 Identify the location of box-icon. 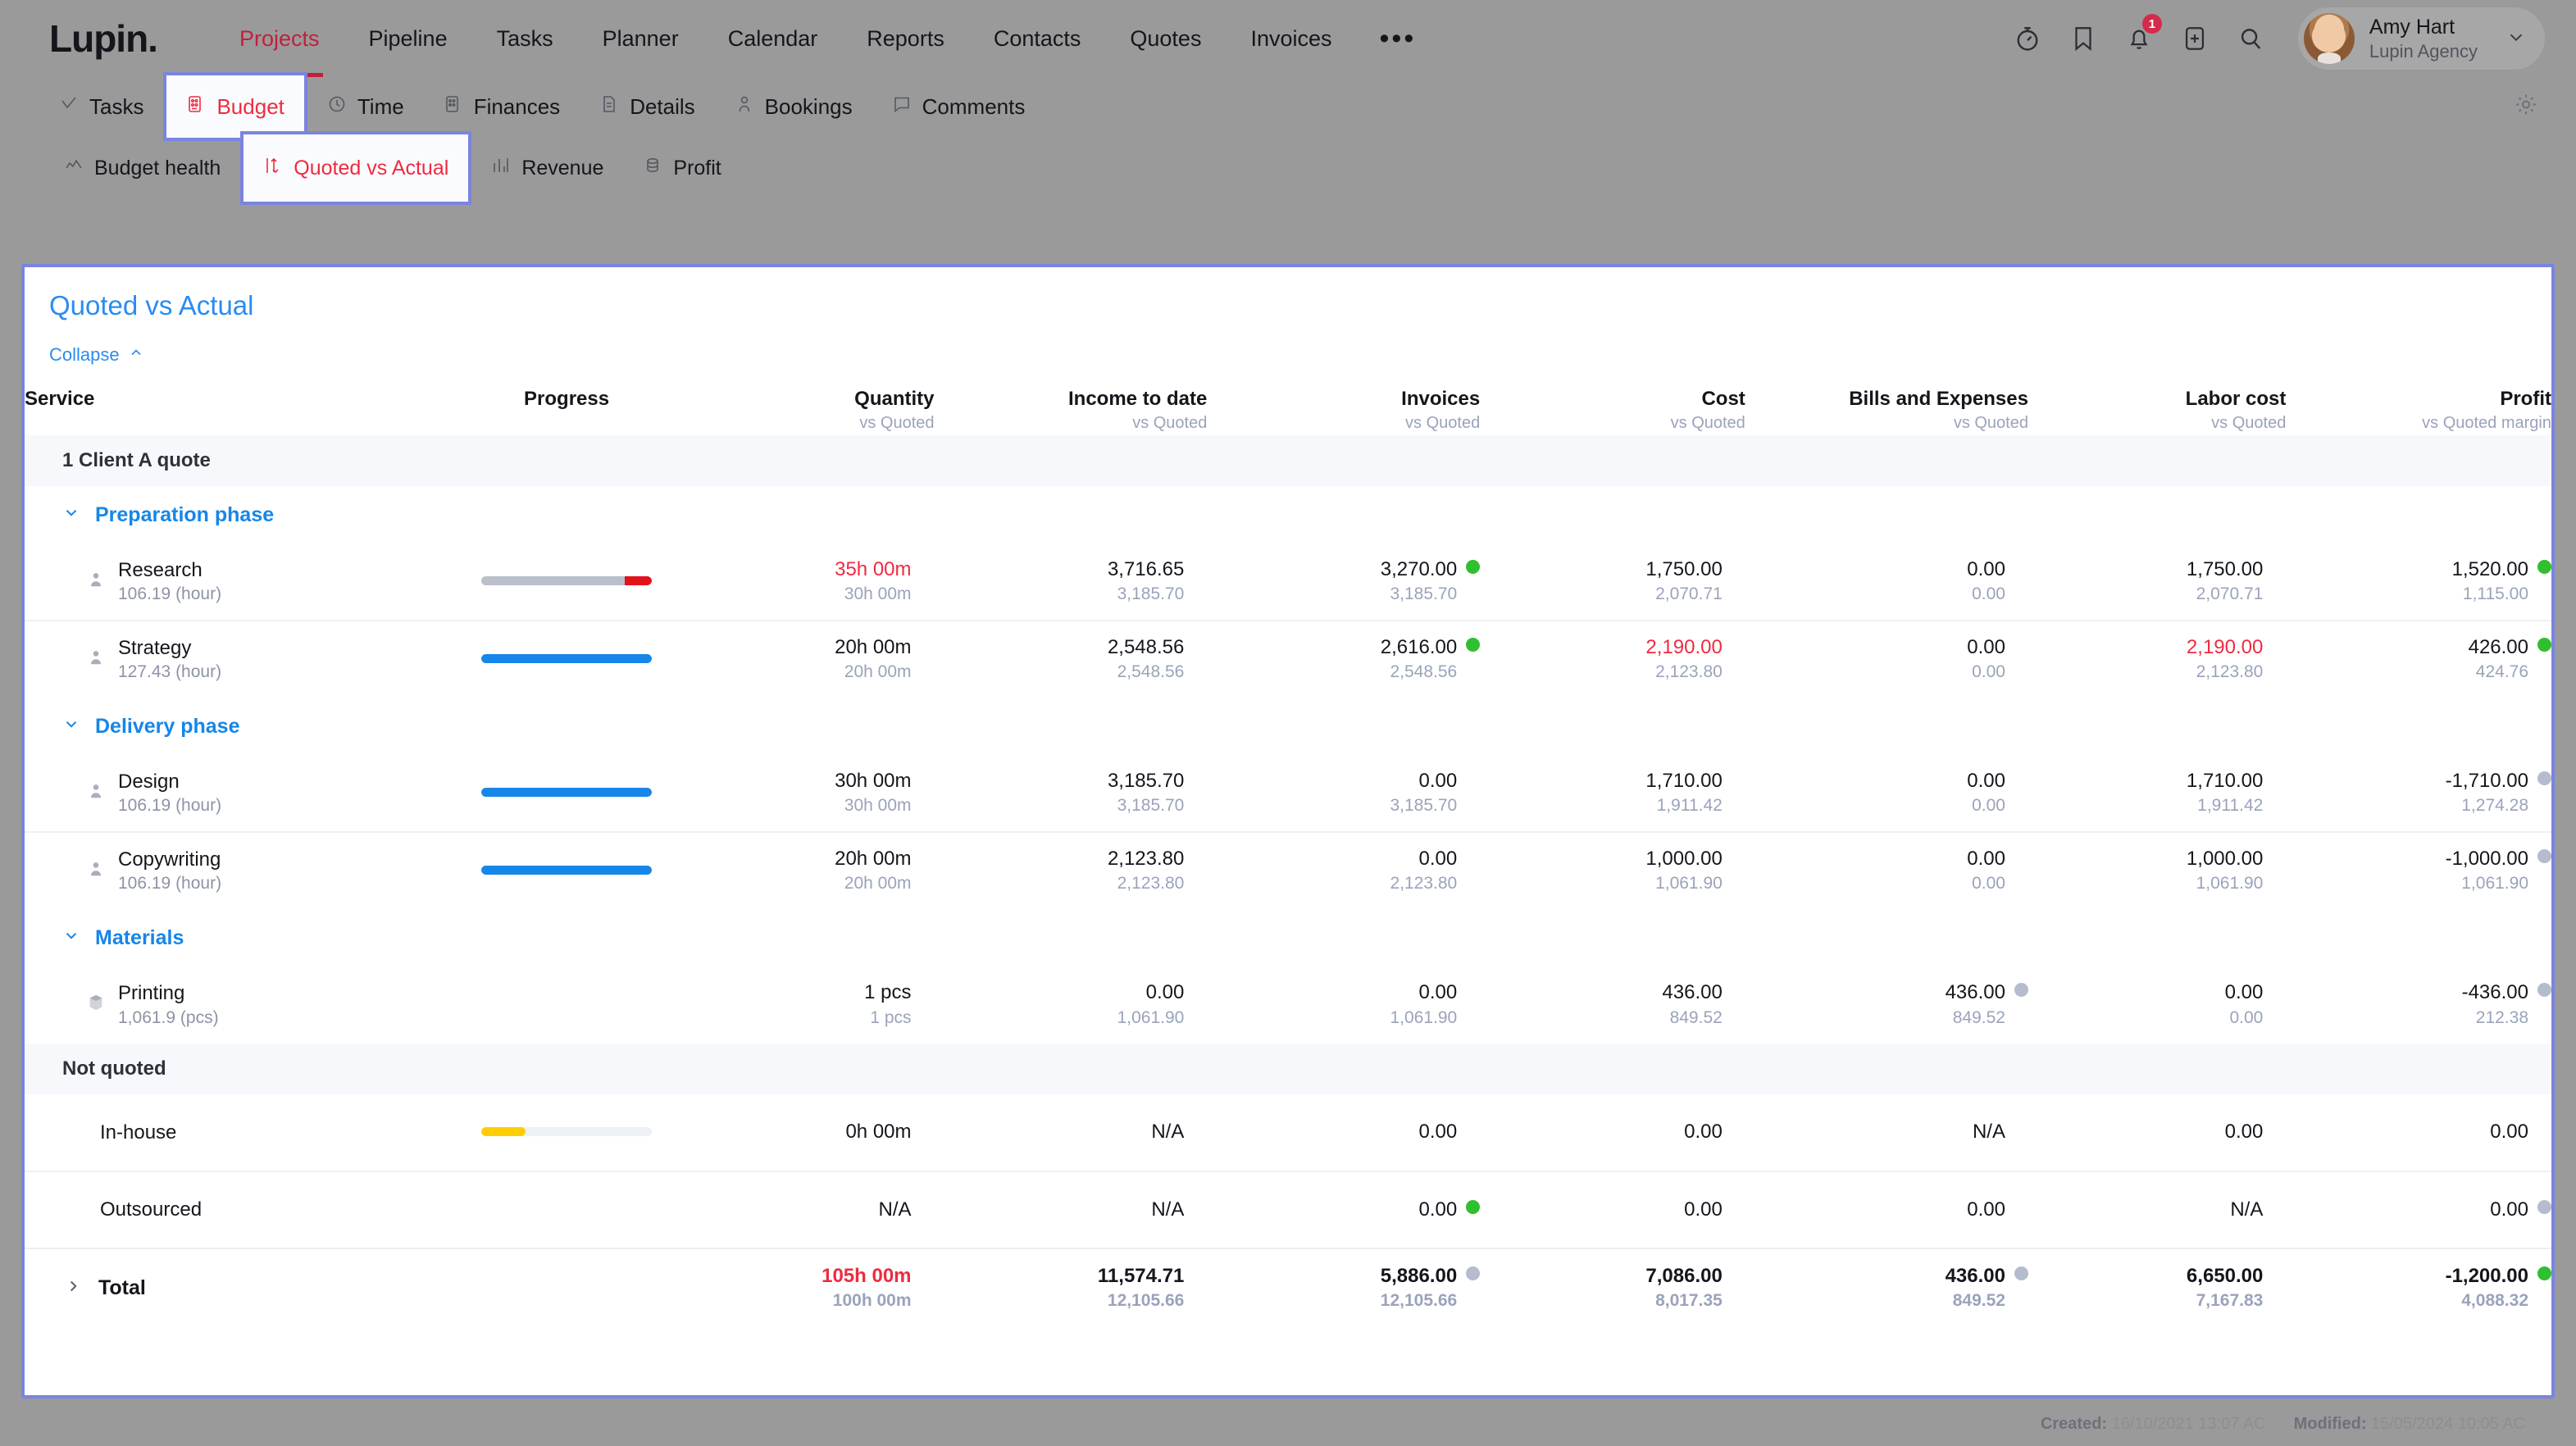
(96, 1005).